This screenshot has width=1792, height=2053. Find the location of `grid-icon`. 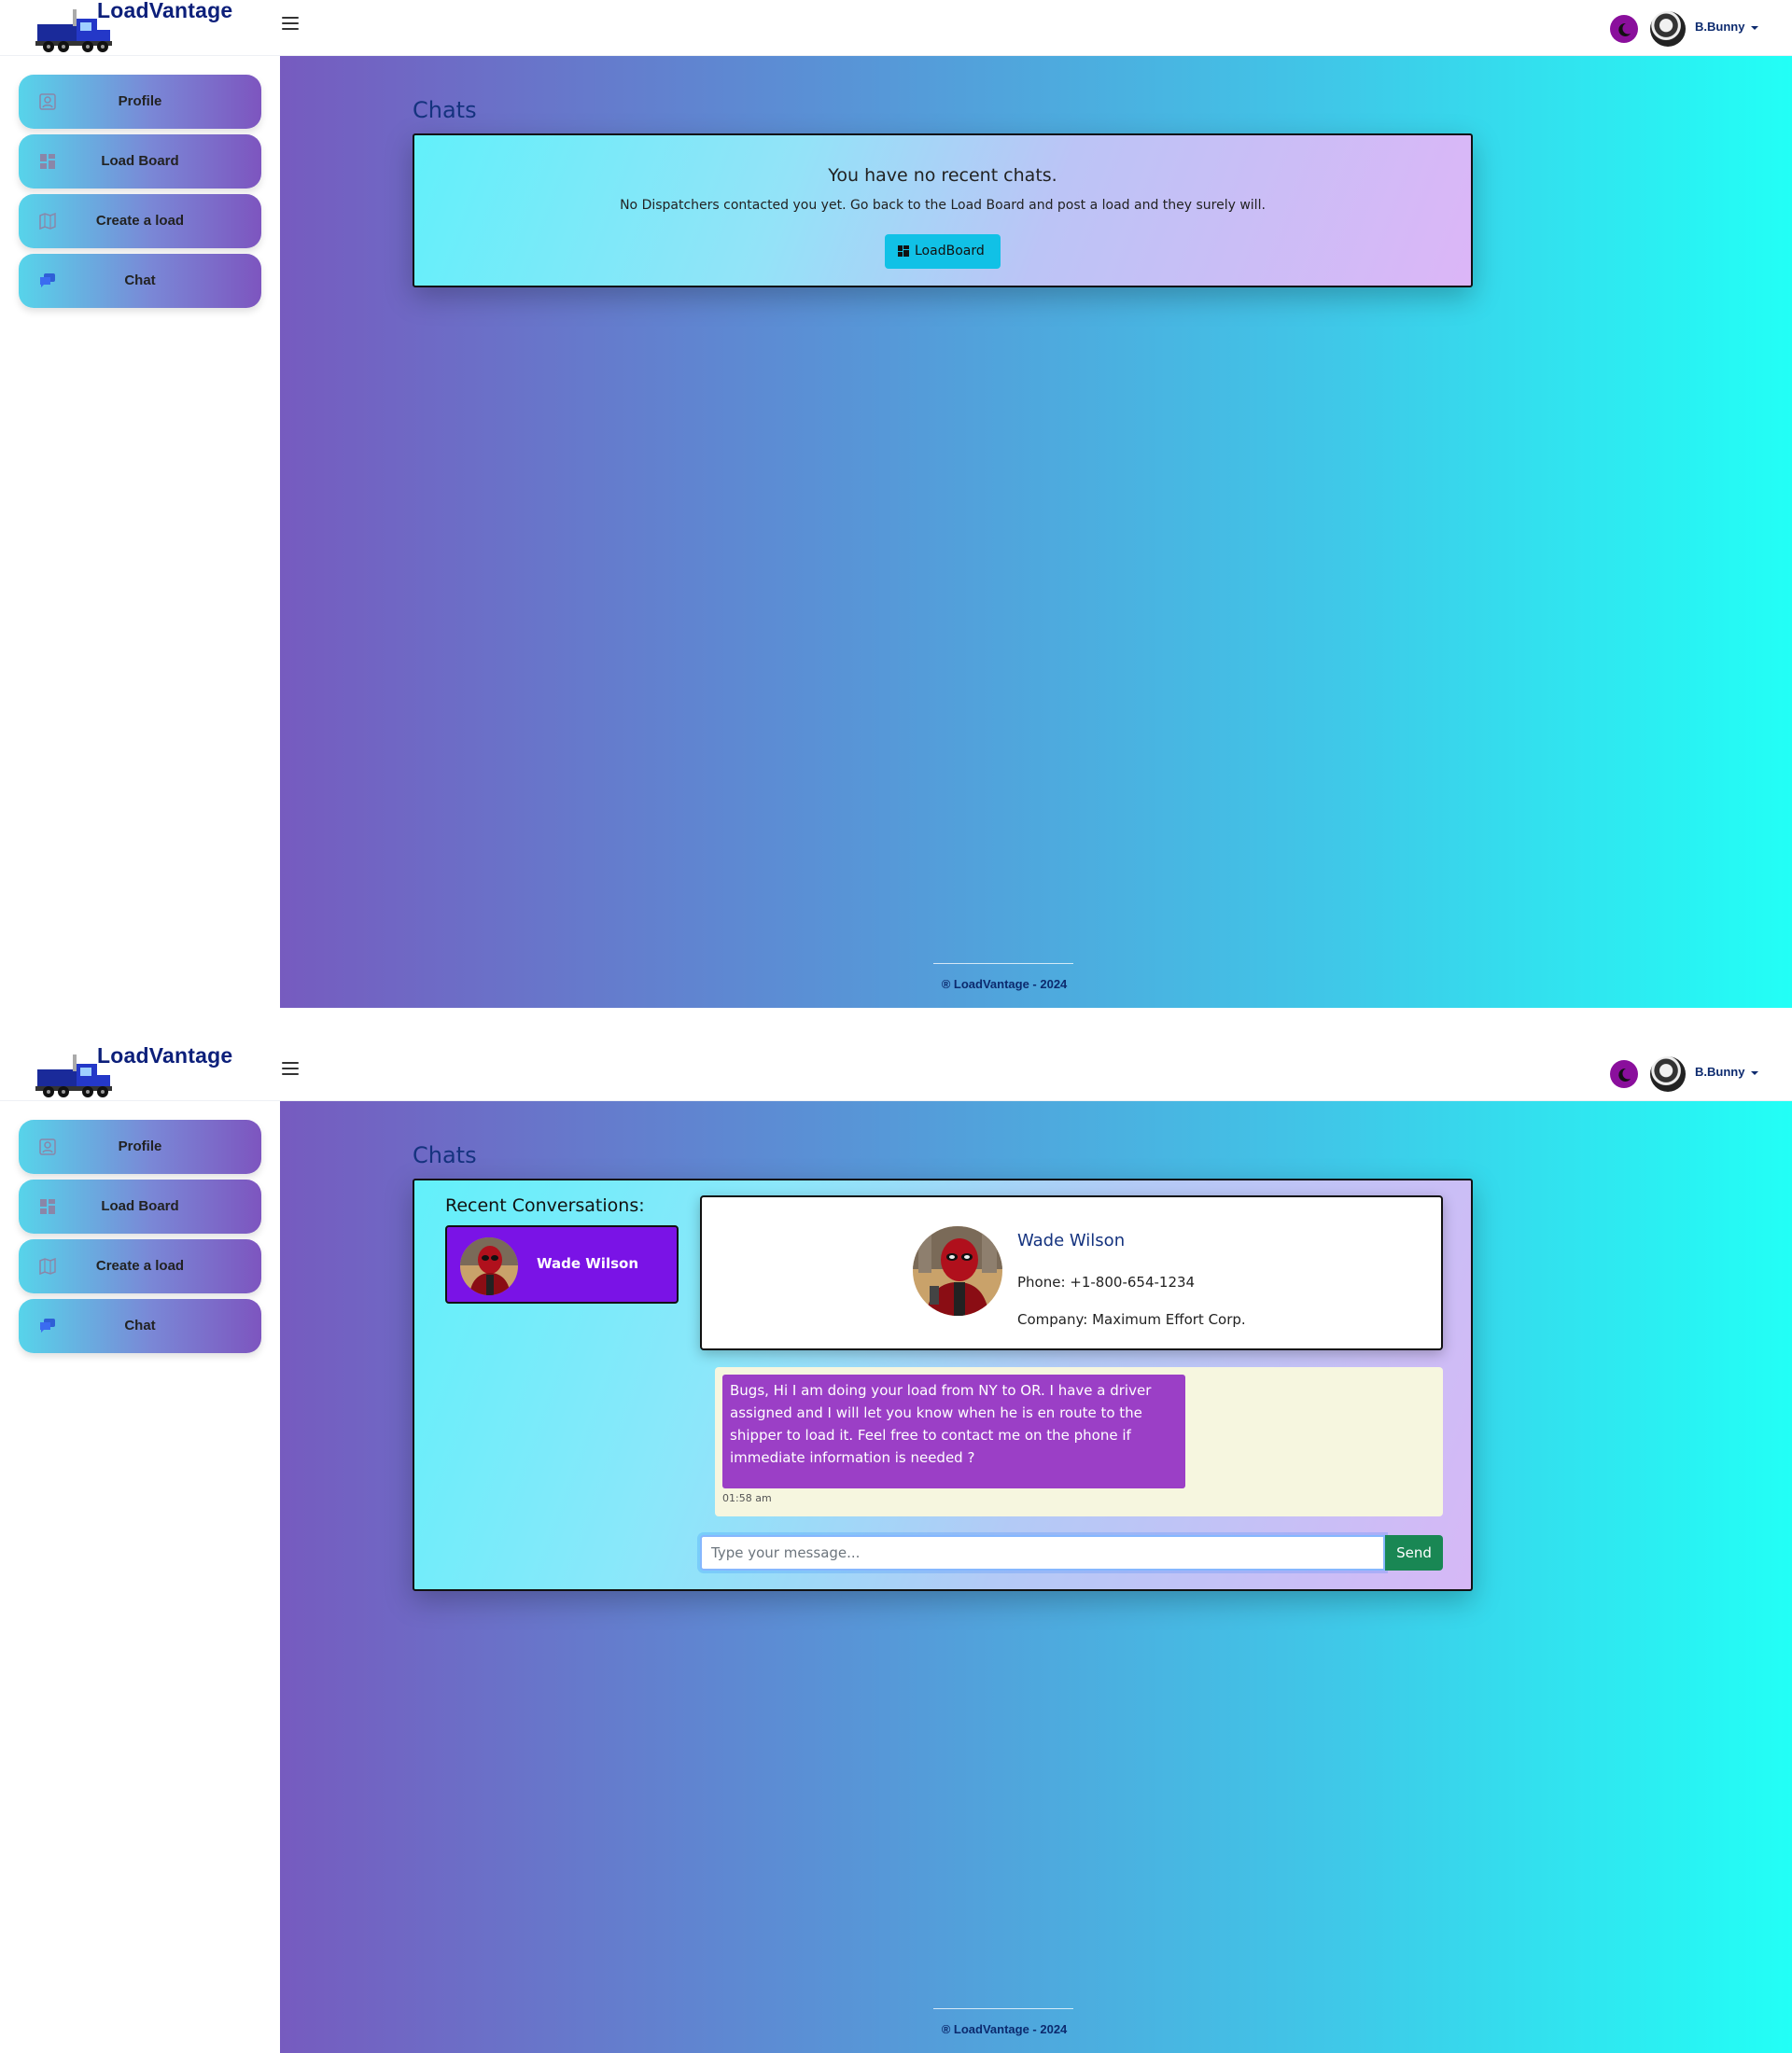

grid-icon is located at coordinates (903, 251).